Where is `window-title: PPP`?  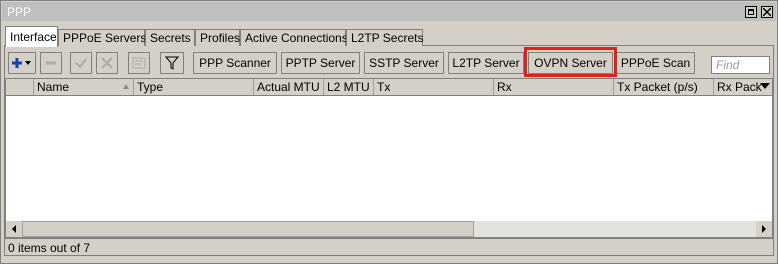
window-title: PPP is located at coordinates (19, 12).